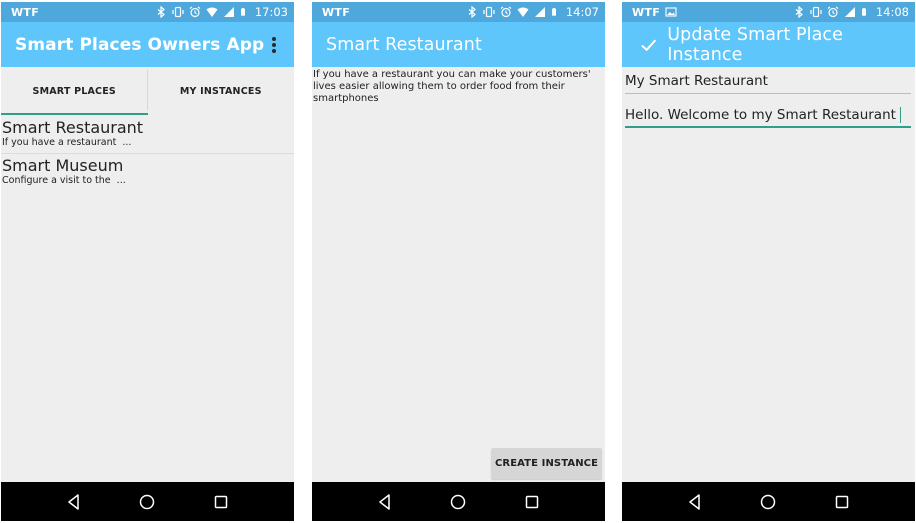 This screenshot has height=523, width=916. What do you see at coordinates (648, 45) in the screenshot?
I see `check-icon` at bounding box center [648, 45].